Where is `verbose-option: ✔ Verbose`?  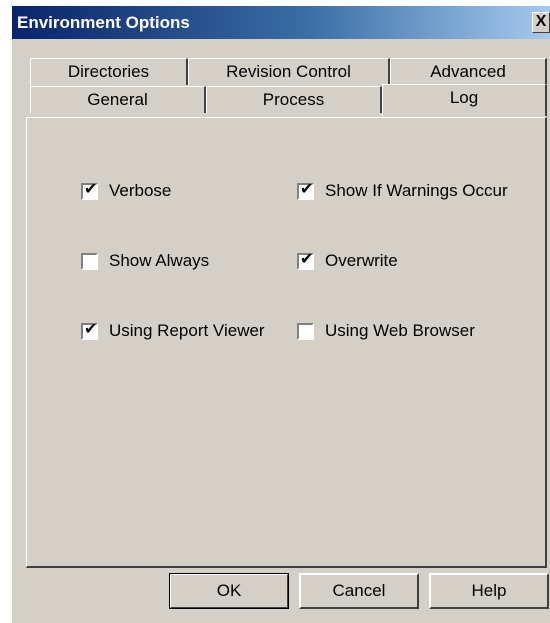 verbose-option: ✔ Verbose is located at coordinates (126, 191).